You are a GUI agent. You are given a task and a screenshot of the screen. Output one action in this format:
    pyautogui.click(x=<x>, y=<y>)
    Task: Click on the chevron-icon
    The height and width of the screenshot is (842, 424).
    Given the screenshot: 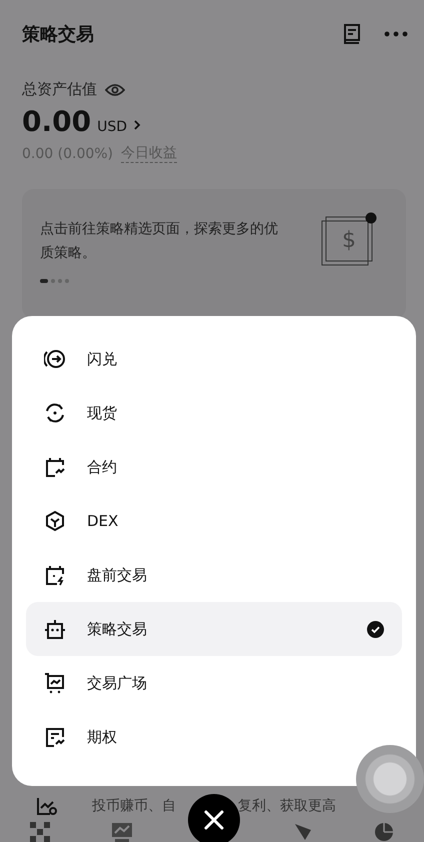 What is the action you would take?
    pyautogui.click(x=137, y=125)
    